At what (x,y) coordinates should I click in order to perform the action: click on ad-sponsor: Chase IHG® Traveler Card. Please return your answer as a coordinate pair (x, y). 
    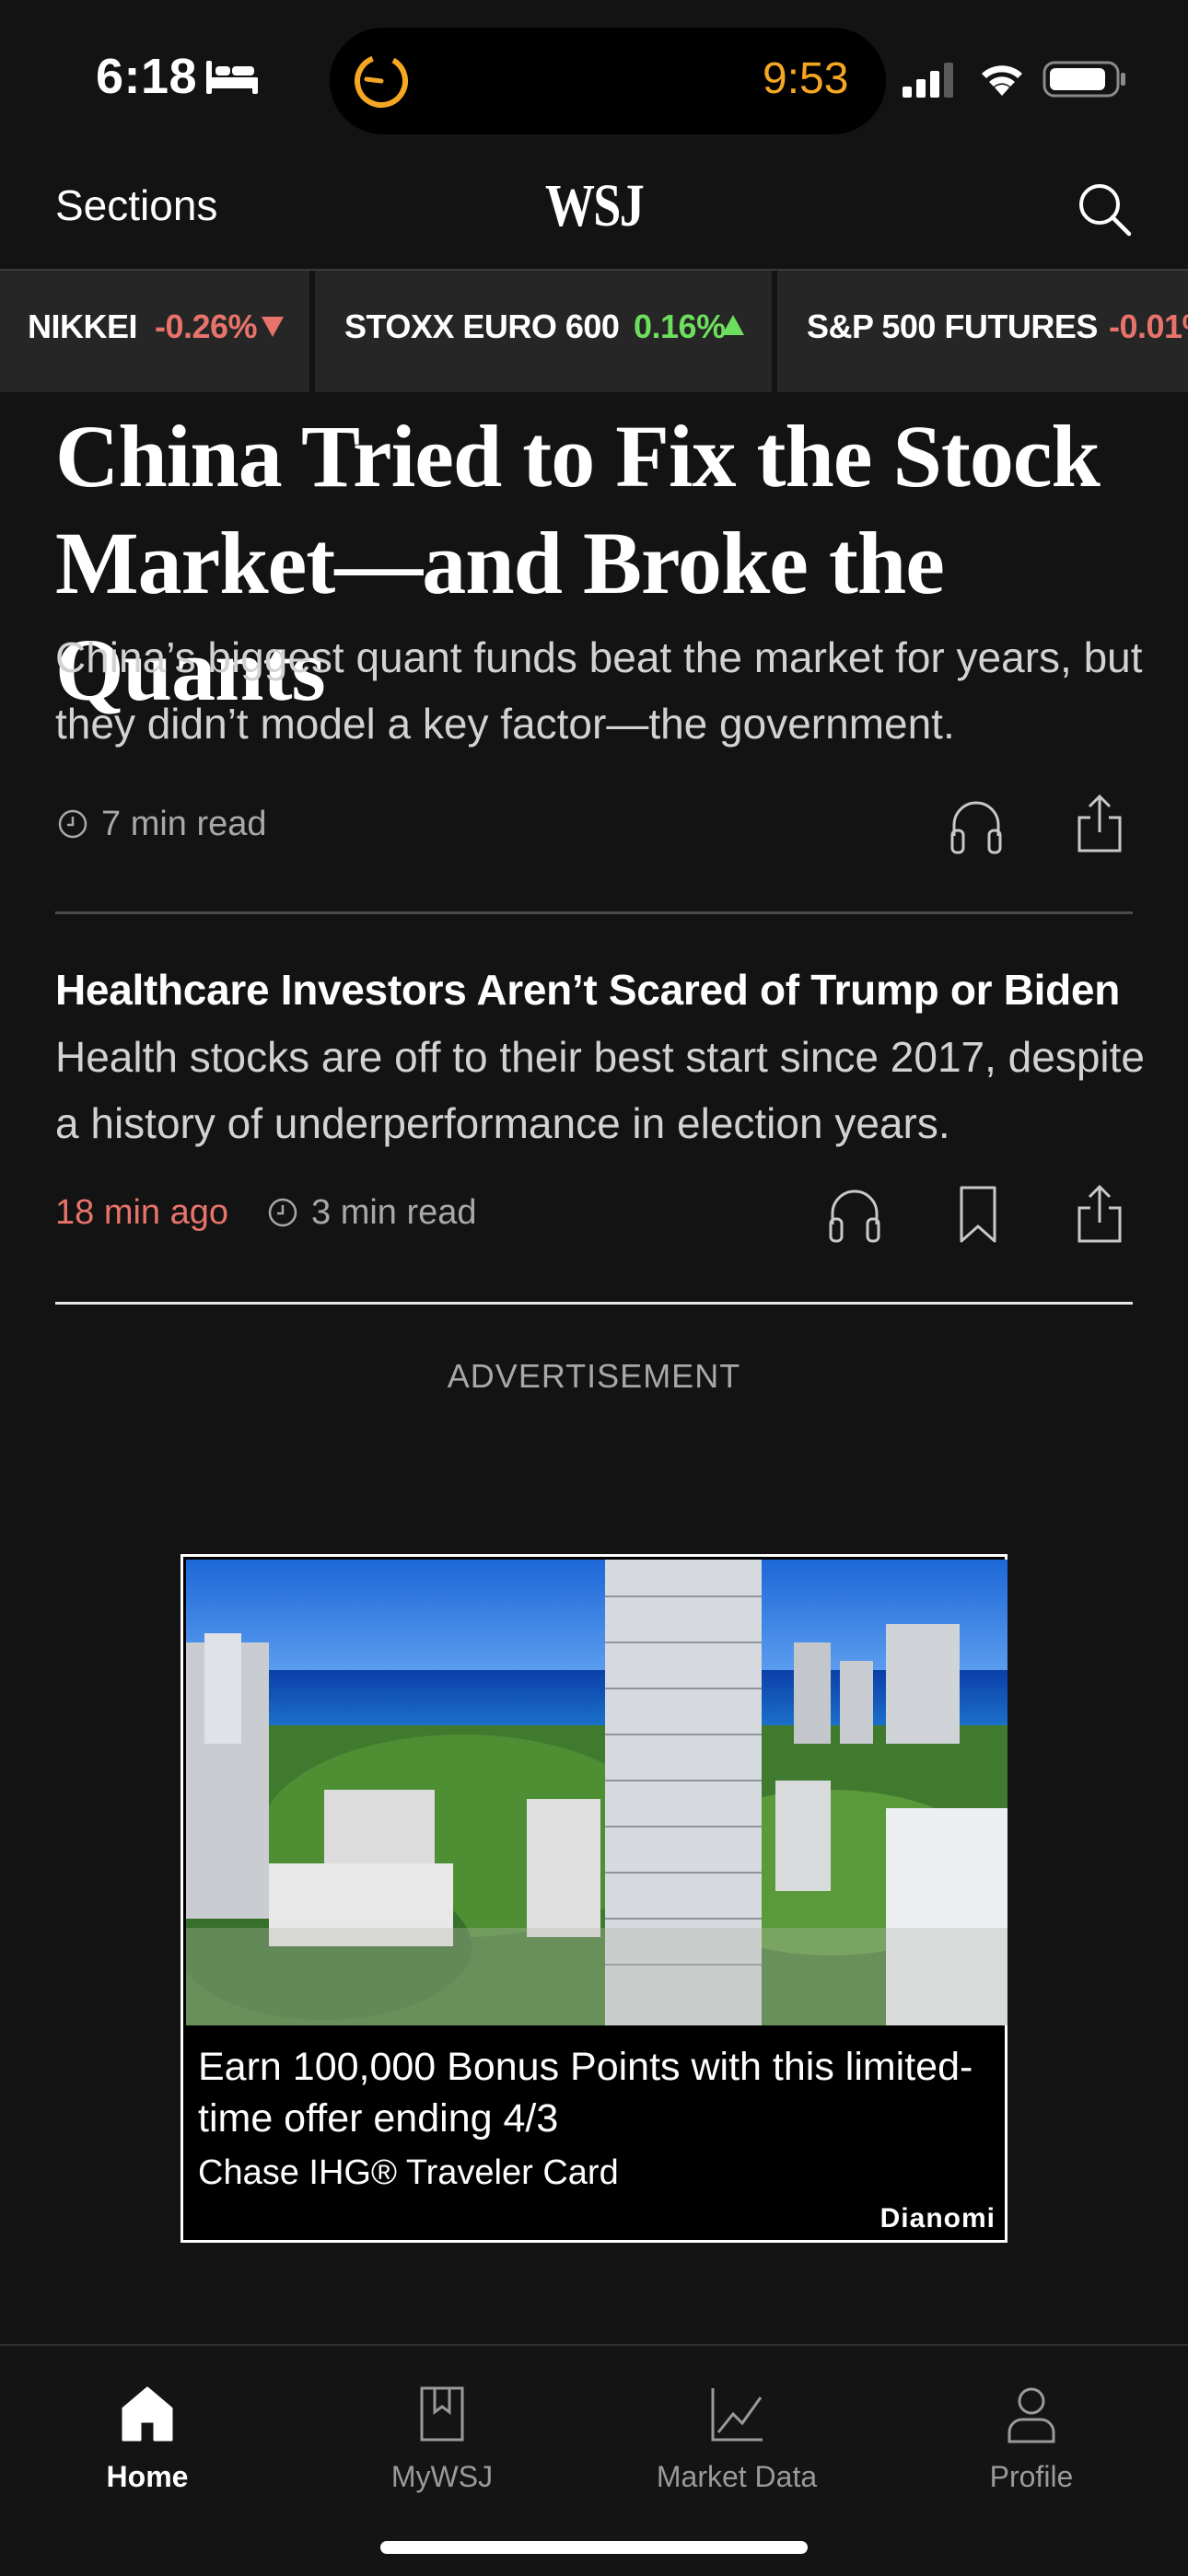
    Looking at the image, I should click on (408, 2173).